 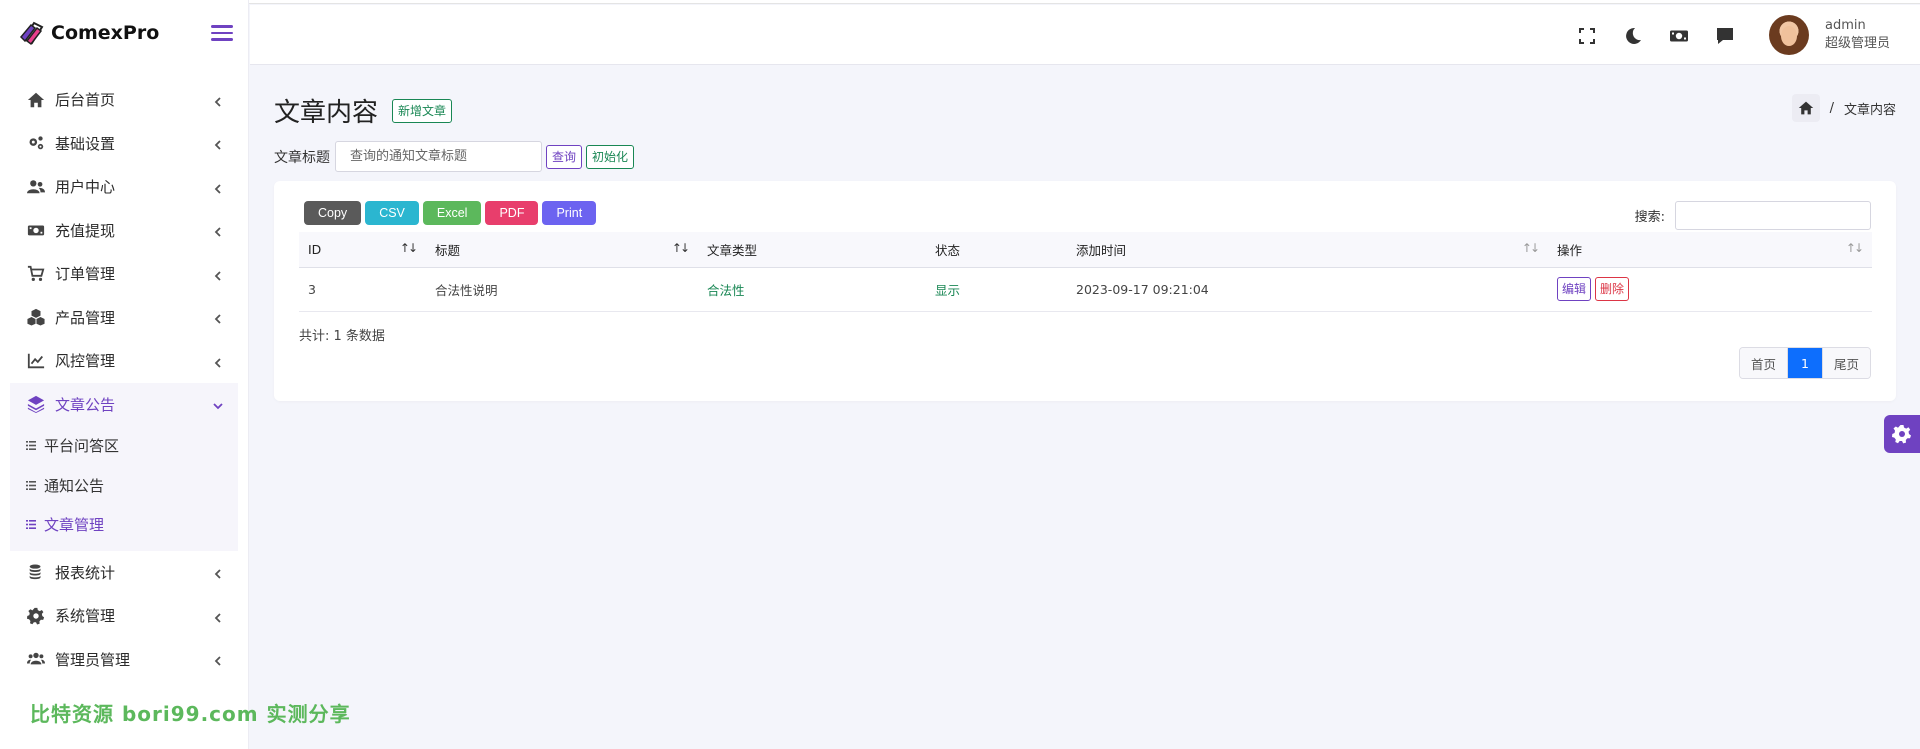 I want to click on table-search: 搜索:, so click(x=1753, y=215).